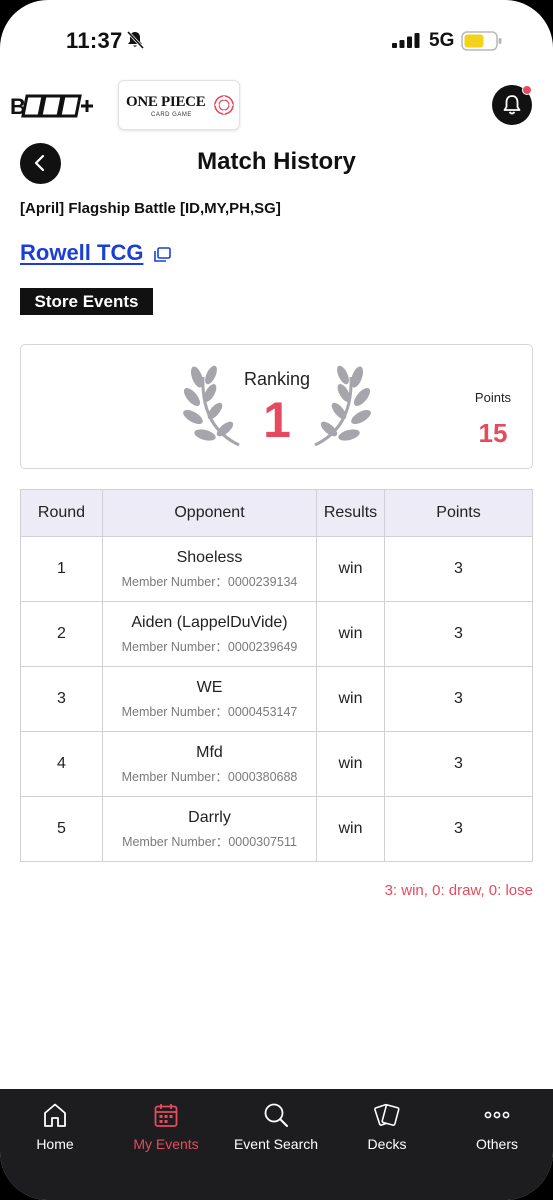 The height and width of the screenshot is (1200, 553). Describe the element at coordinates (442, 40) in the screenshot. I see `network-type: 5G` at that location.